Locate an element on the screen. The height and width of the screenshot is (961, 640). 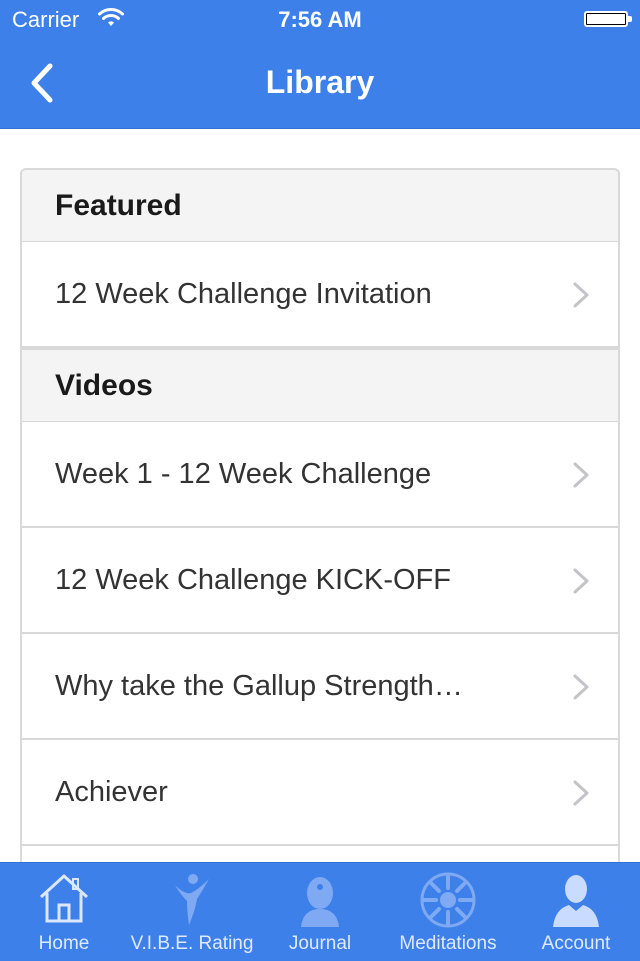
tab-label: Home is located at coordinates (64, 943).